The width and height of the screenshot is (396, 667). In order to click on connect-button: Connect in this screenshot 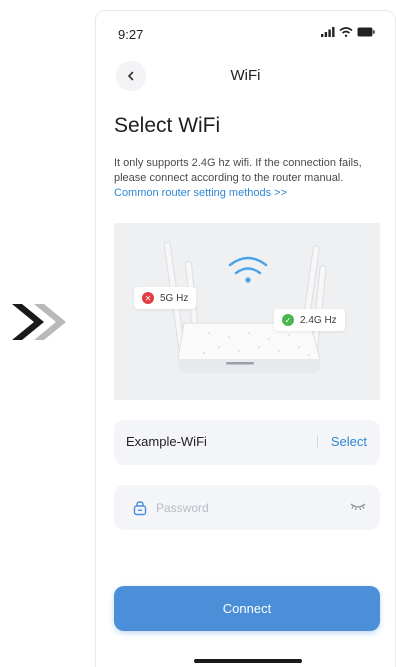, I will do `click(247, 608)`.